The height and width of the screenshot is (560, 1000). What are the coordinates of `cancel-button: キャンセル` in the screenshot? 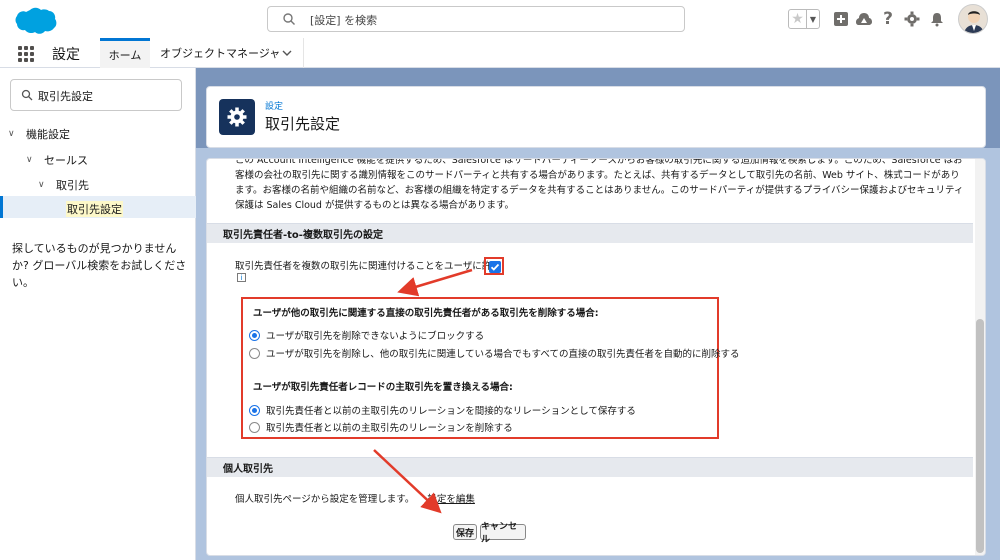 It's located at (503, 533).